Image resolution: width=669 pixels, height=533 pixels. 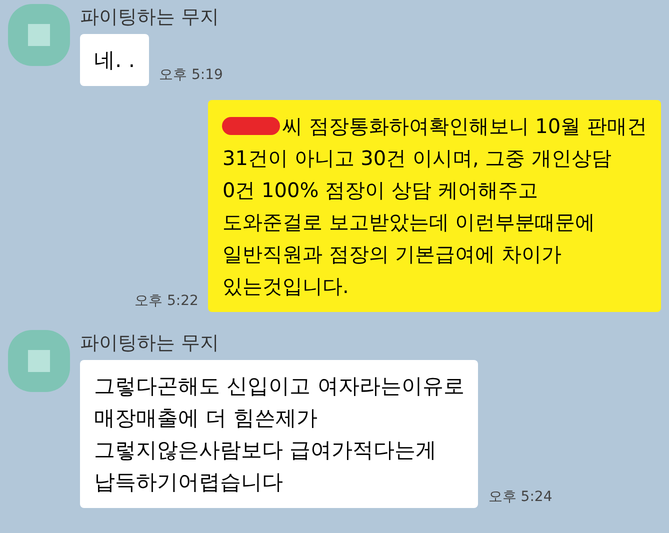 I want to click on message-text: 0건 100% 점장이 상담 케어해주고, so click(x=380, y=190).